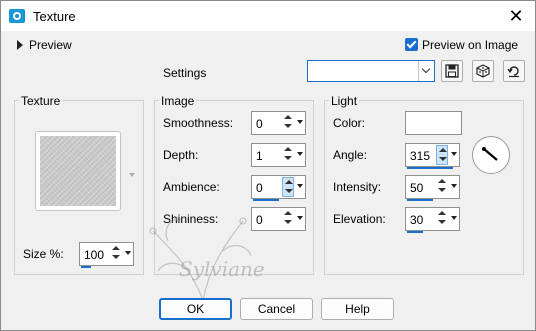 The width and height of the screenshot is (536, 331). I want to click on elevation-slider-bar, so click(415, 232).